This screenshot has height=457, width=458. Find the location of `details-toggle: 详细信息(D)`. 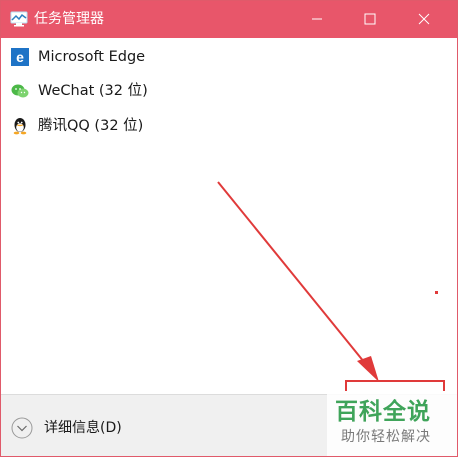

details-toggle: 详细信息(D) is located at coordinates (83, 428).